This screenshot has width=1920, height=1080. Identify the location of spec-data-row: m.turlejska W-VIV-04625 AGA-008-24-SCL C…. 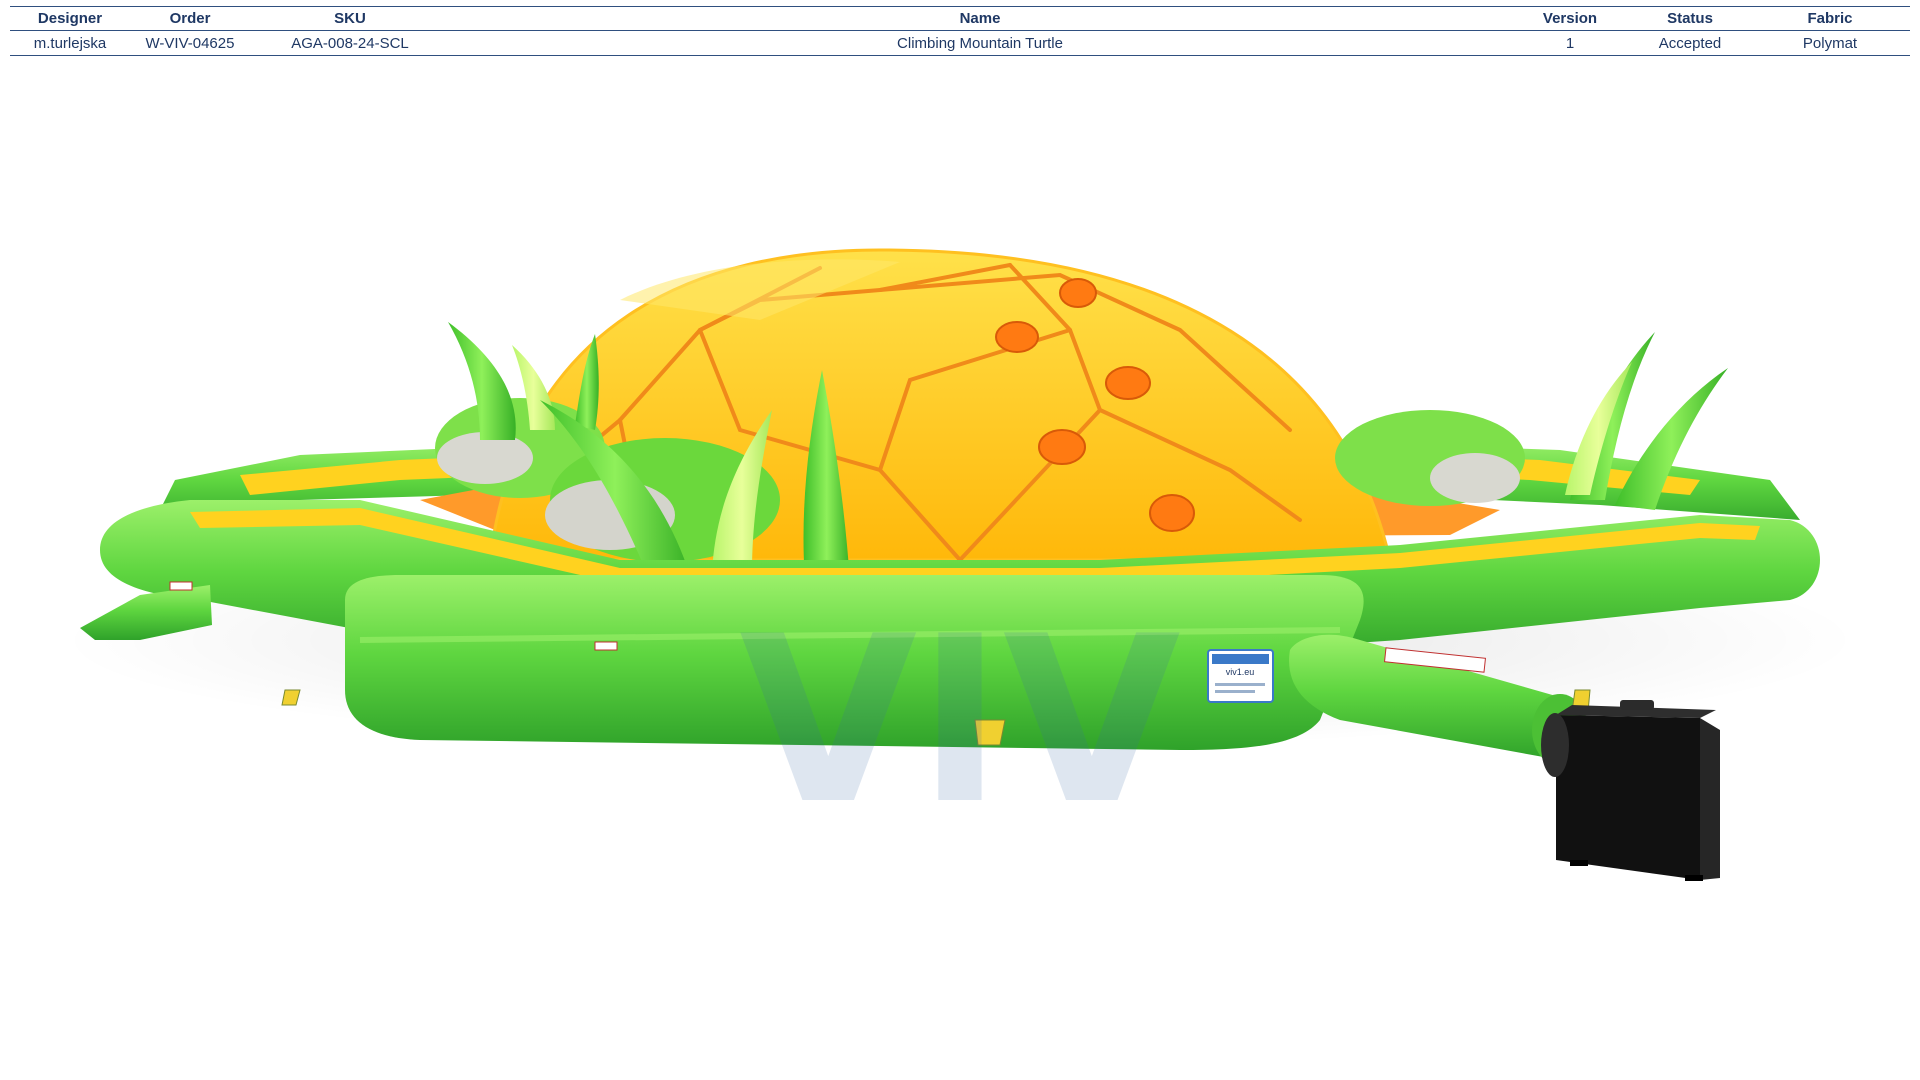
(960, 43).